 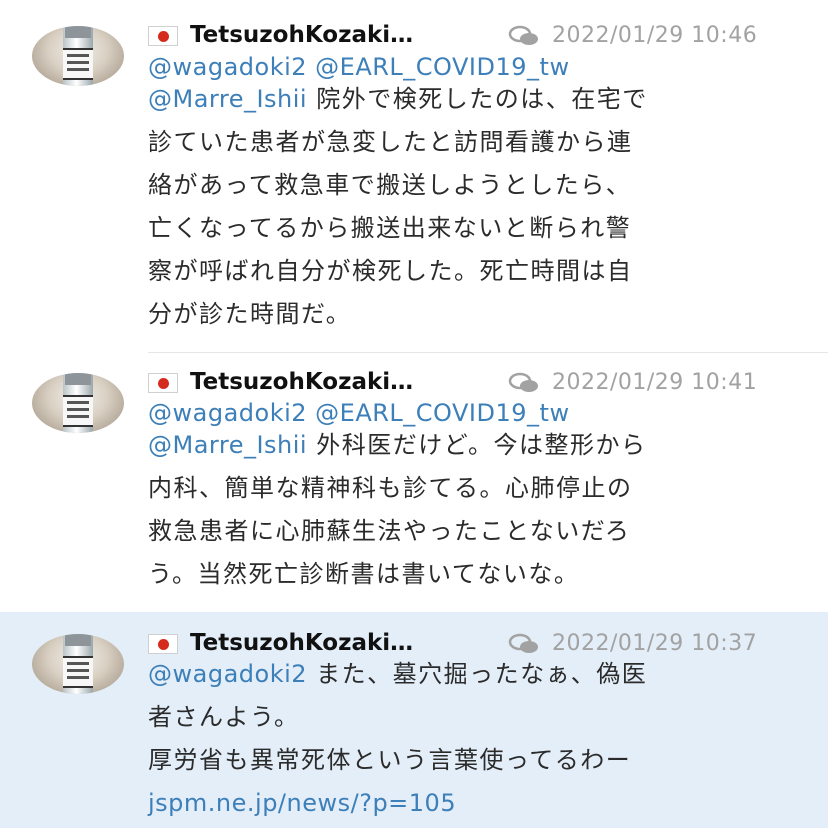 I want to click on mention-links: @wagadoki2, so click(x=227, y=674).